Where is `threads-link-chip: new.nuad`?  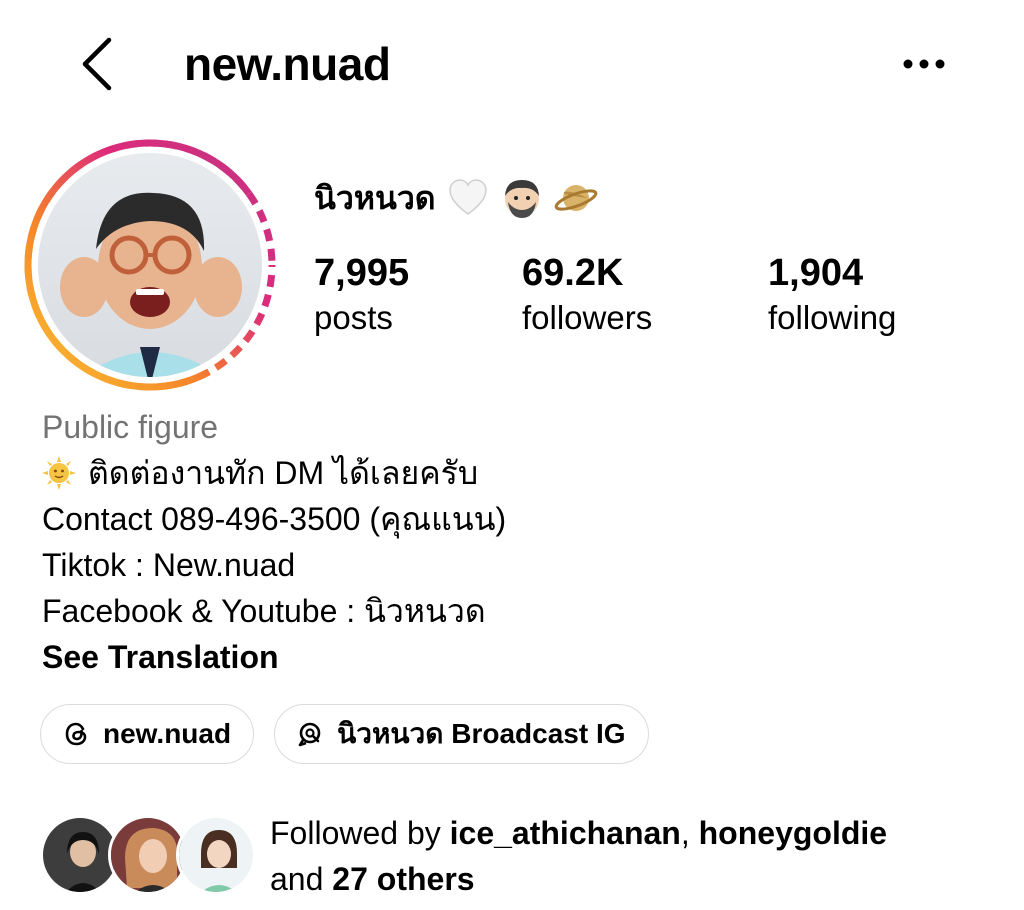
threads-link-chip: new.nuad is located at coordinates (147, 734).